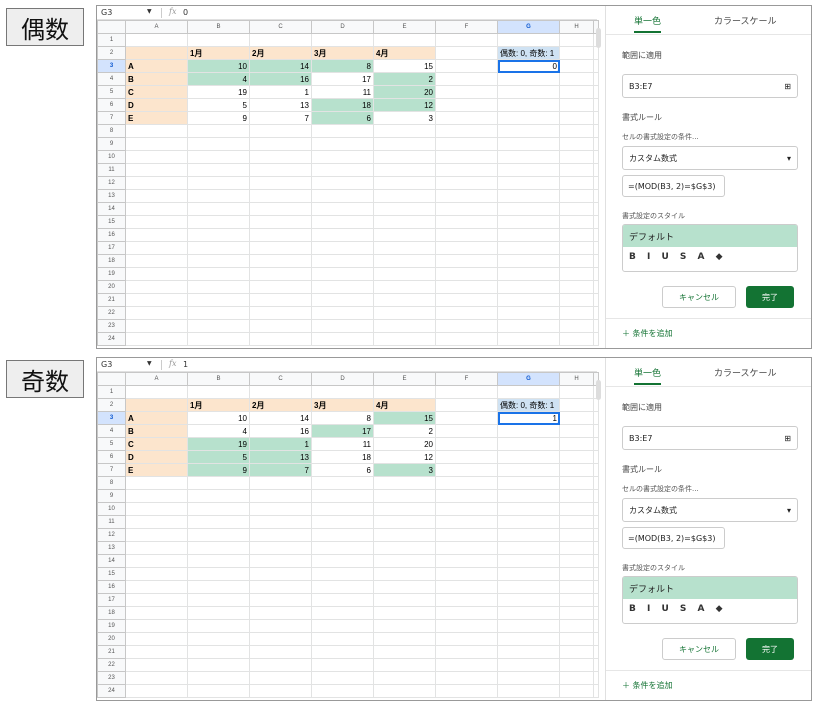 This screenshot has width=817, height=710. Describe the element at coordinates (528, 405) in the screenshot. I see `grid-cell: 偶数: 0, 奇数: 1` at that location.